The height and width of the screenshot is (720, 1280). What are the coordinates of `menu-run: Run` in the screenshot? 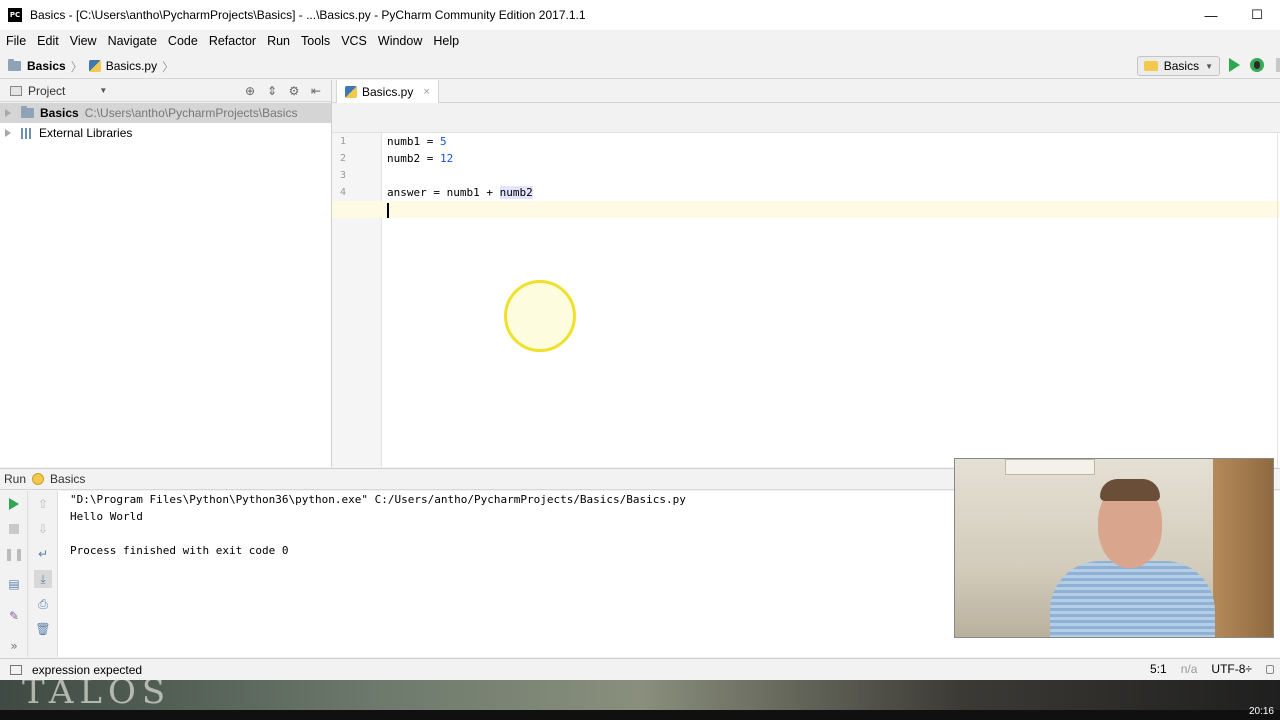 It's located at (278, 41).